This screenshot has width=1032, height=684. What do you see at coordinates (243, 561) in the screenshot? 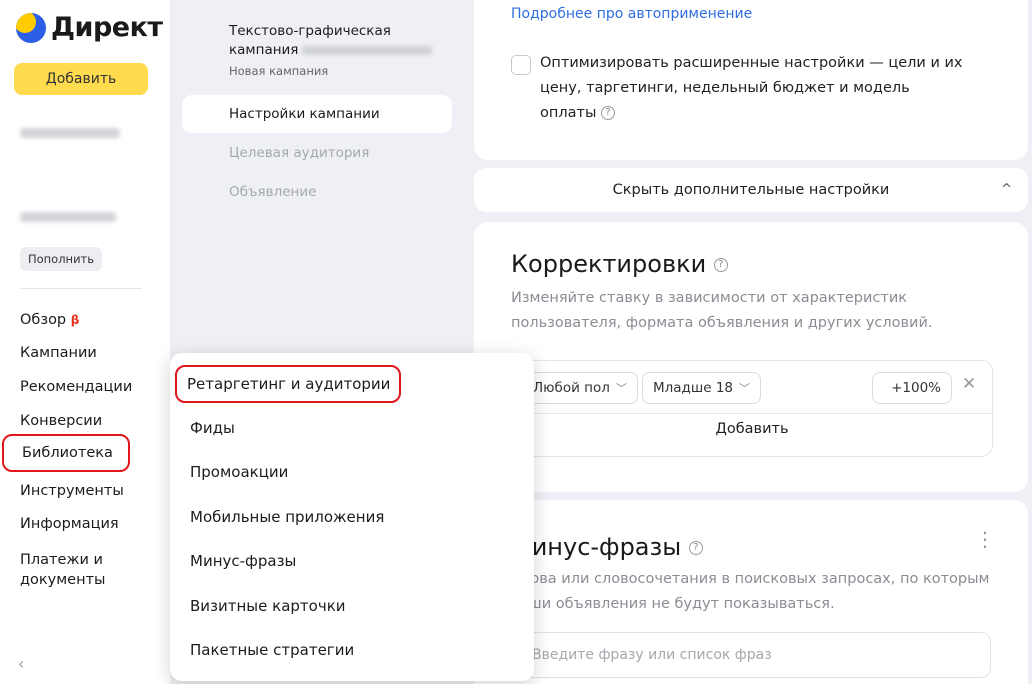
I see `menu-item-minus-phrases: Минус-фразы` at bounding box center [243, 561].